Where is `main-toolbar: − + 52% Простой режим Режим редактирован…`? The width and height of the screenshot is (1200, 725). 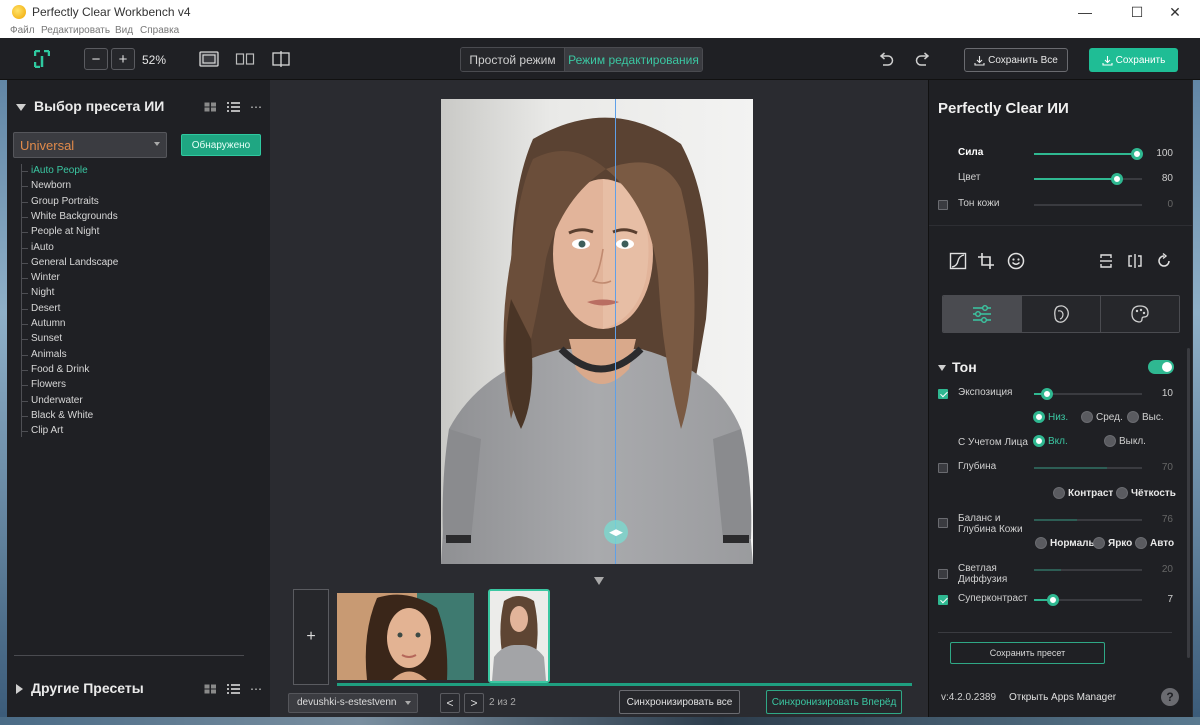
main-toolbar: − + 52% Простой режим Режим редактирован… is located at coordinates (600, 59).